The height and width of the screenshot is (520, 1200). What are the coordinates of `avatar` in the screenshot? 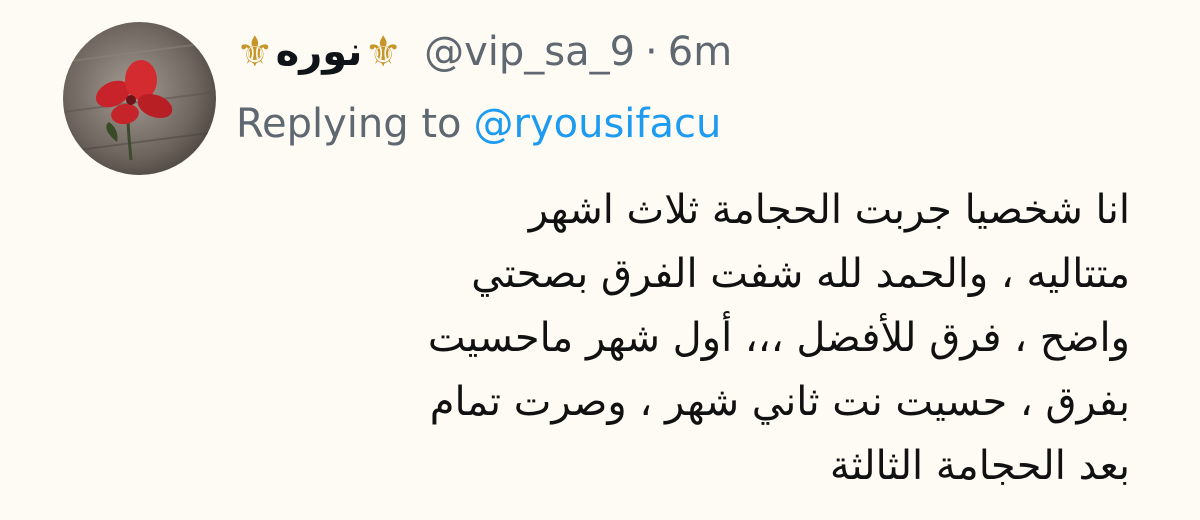 It's located at (139, 98).